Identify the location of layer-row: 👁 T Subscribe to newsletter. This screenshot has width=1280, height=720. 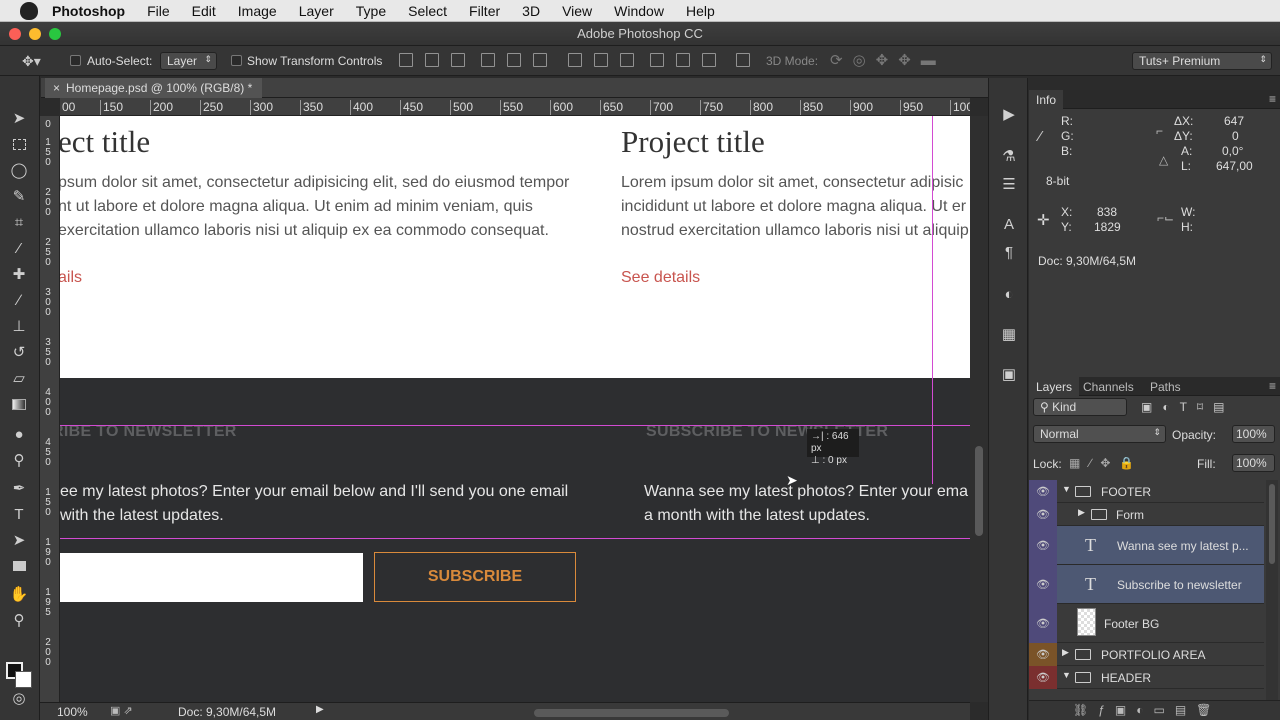
(1146, 584).